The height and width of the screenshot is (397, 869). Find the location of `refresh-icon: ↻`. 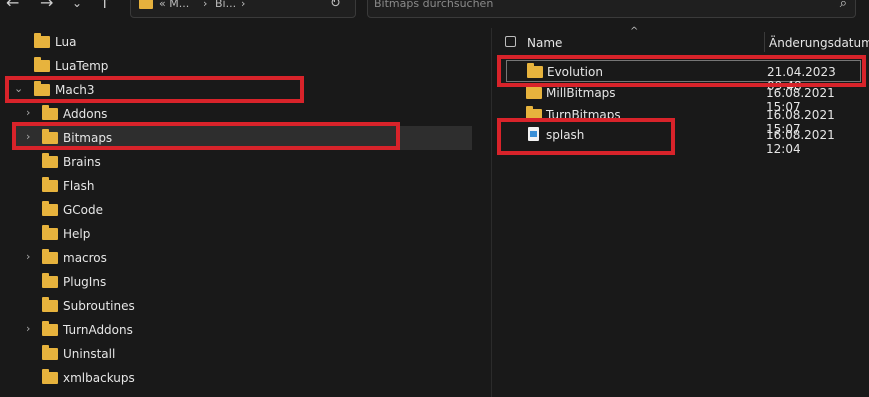

refresh-icon: ↻ is located at coordinates (335, 5).